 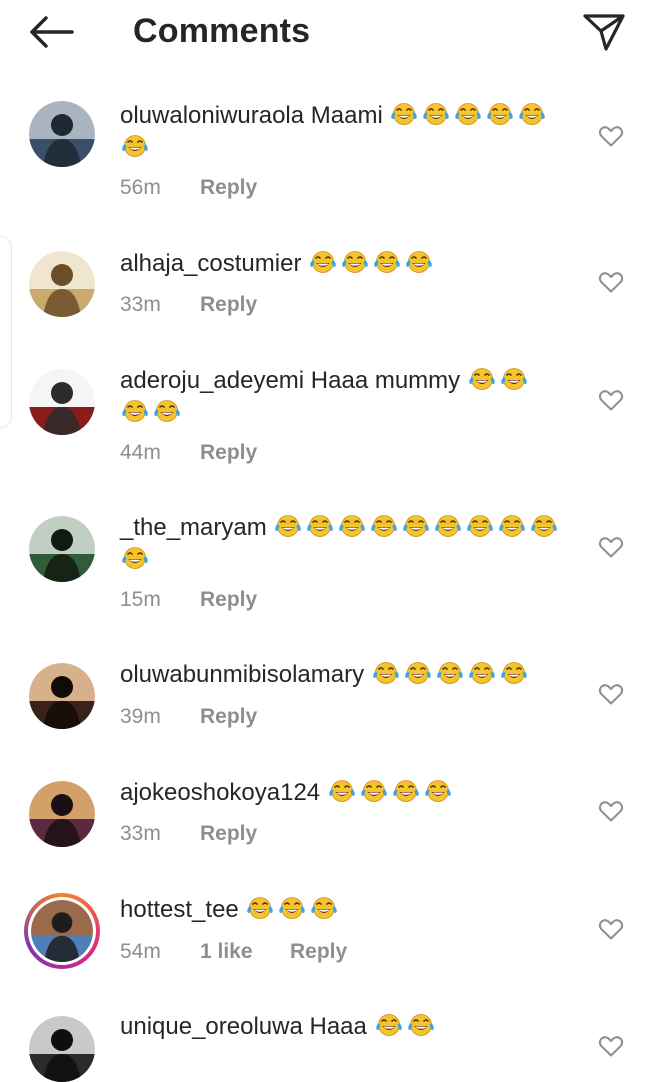 I want to click on comment-timestamp: 56m, so click(x=140, y=187).